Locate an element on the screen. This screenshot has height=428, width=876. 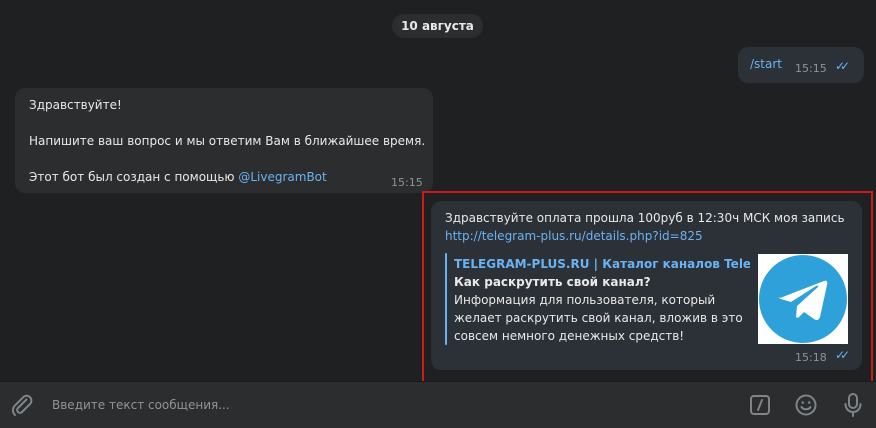
double-check-icon: ✓✓ is located at coordinates (842, 66).